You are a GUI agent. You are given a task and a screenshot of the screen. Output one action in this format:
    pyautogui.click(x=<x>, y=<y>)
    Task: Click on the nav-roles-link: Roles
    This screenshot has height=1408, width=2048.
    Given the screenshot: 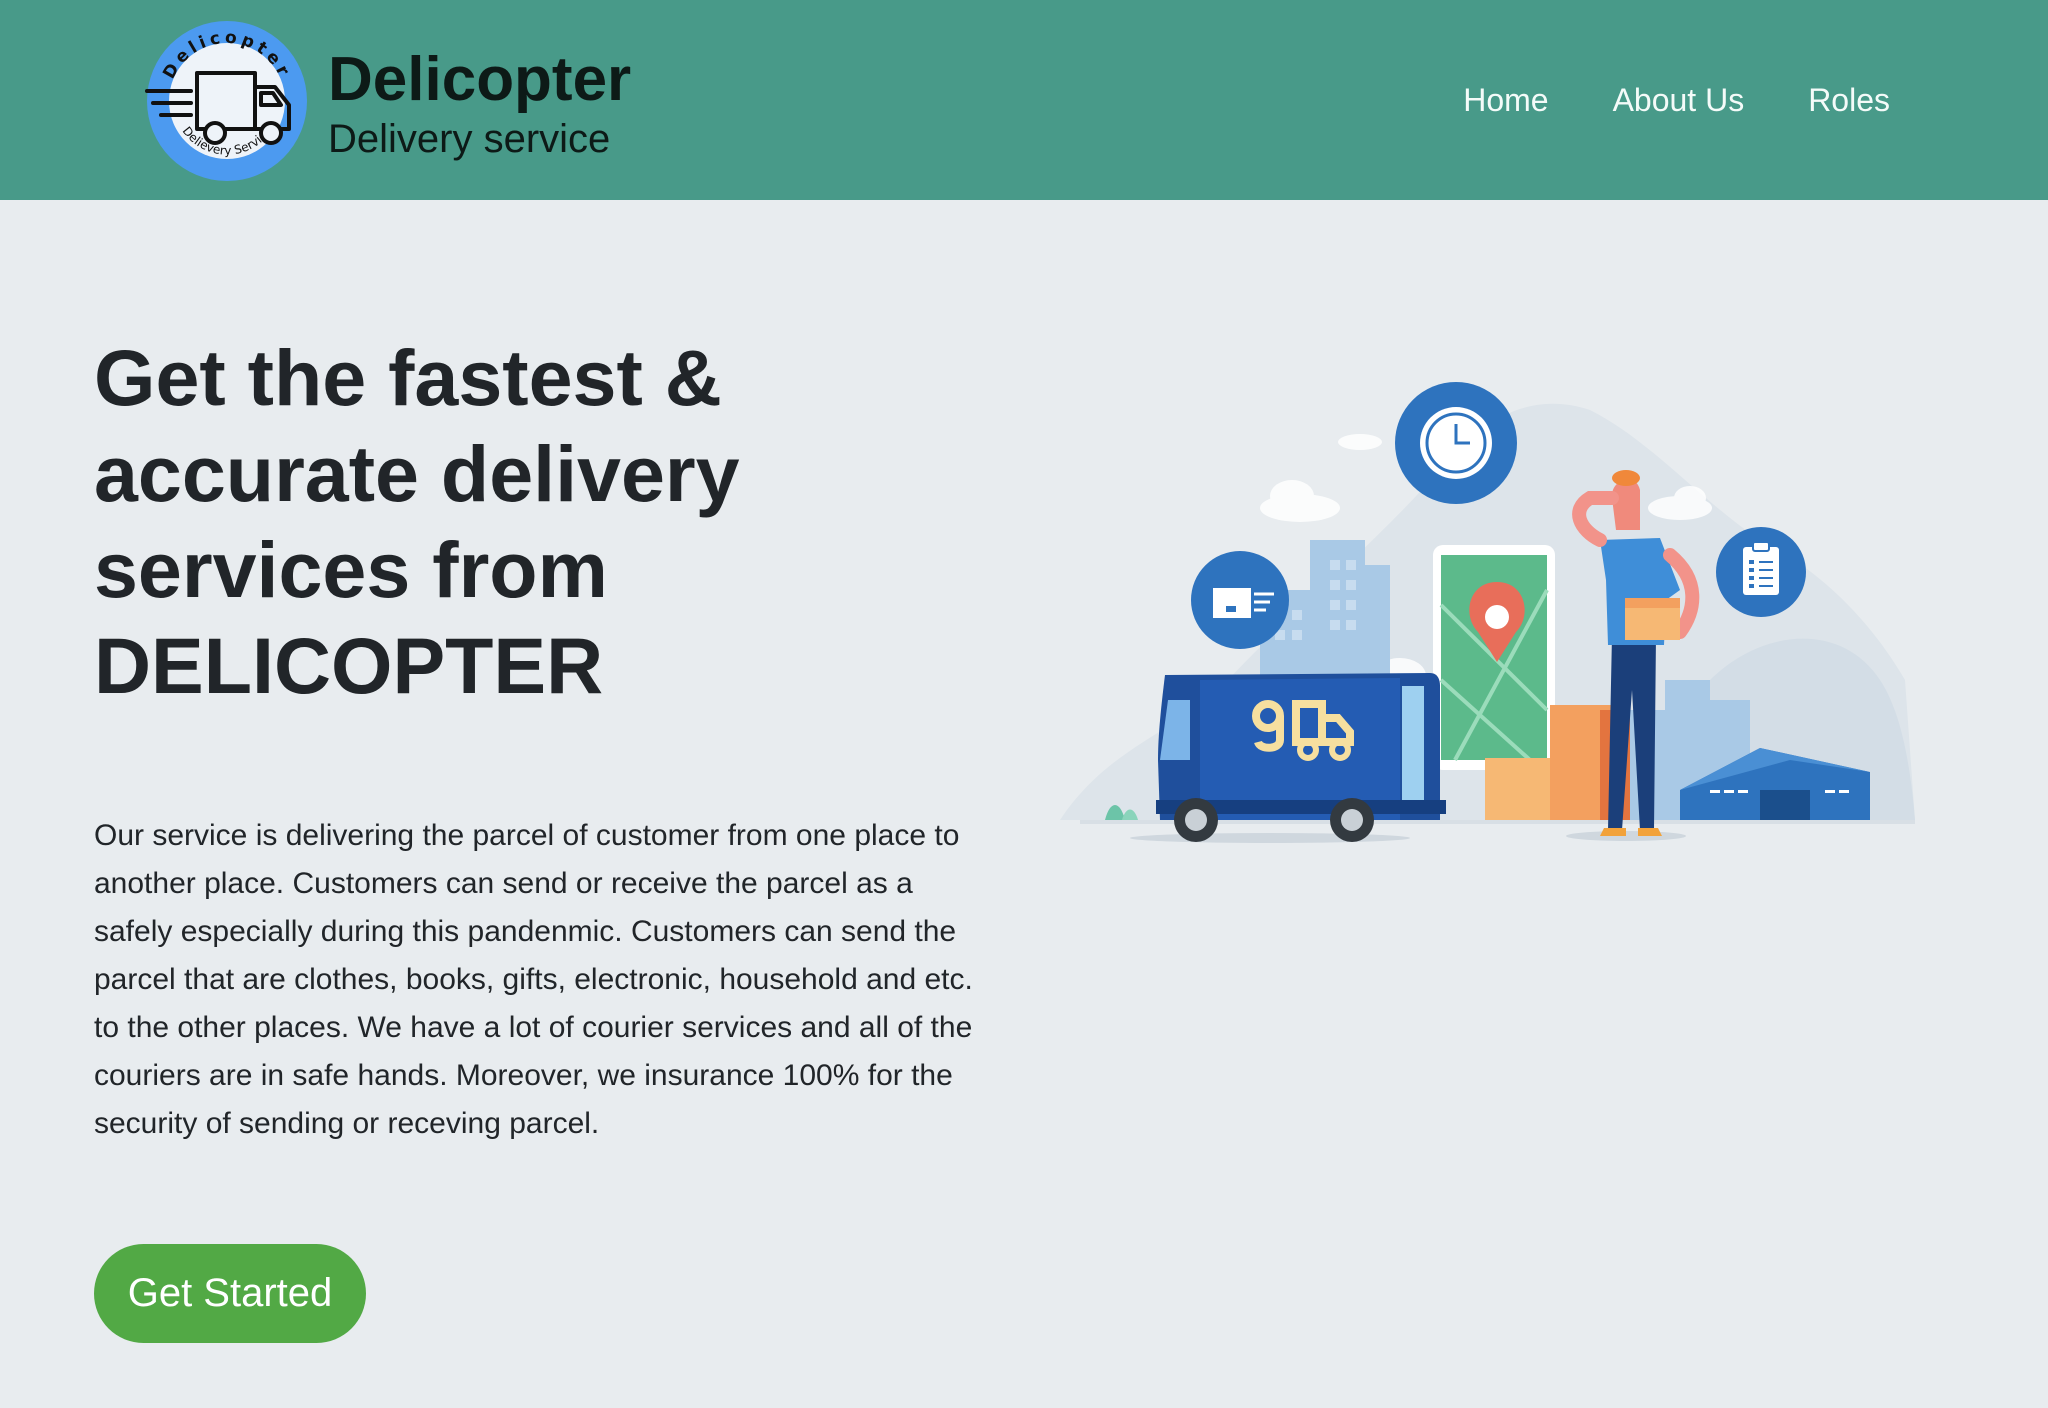 What is the action you would take?
    pyautogui.click(x=1849, y=100)
    